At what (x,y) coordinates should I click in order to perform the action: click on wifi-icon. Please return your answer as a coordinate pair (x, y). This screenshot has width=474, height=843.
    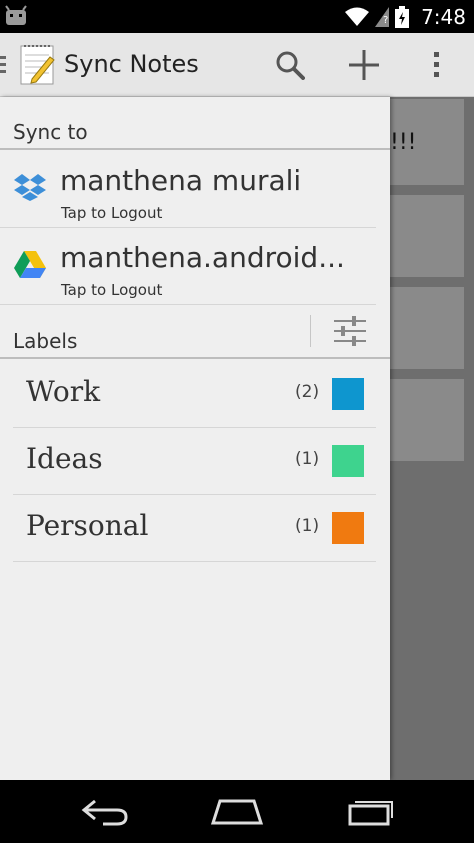
    Looking at the image, I should click on (357, 16).